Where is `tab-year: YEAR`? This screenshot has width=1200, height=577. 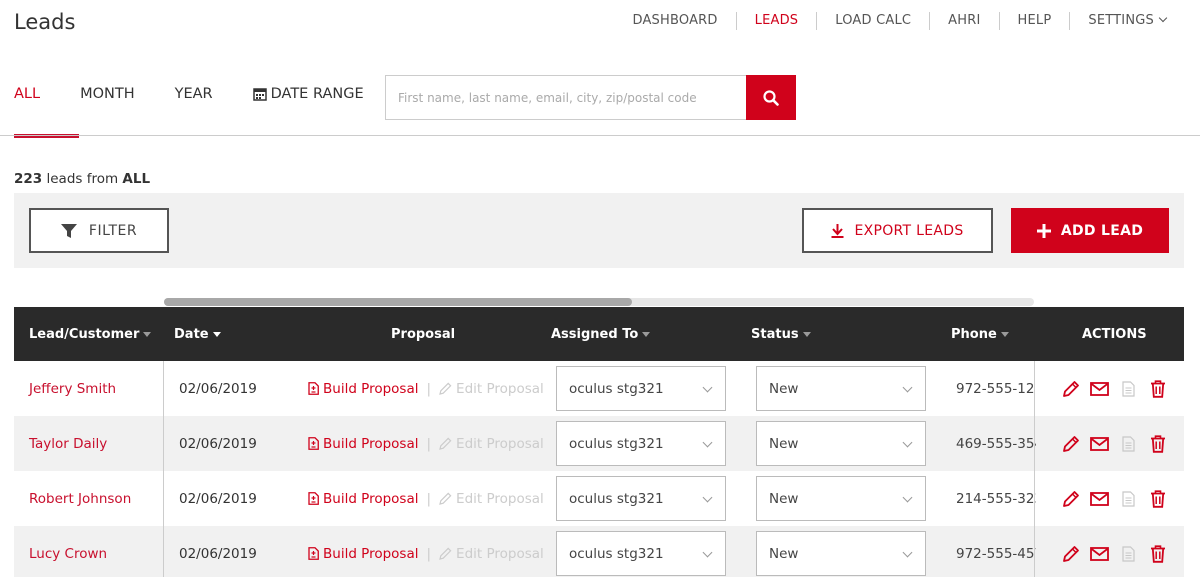
tab-year: YEAR is located at coordinates (194, 94).